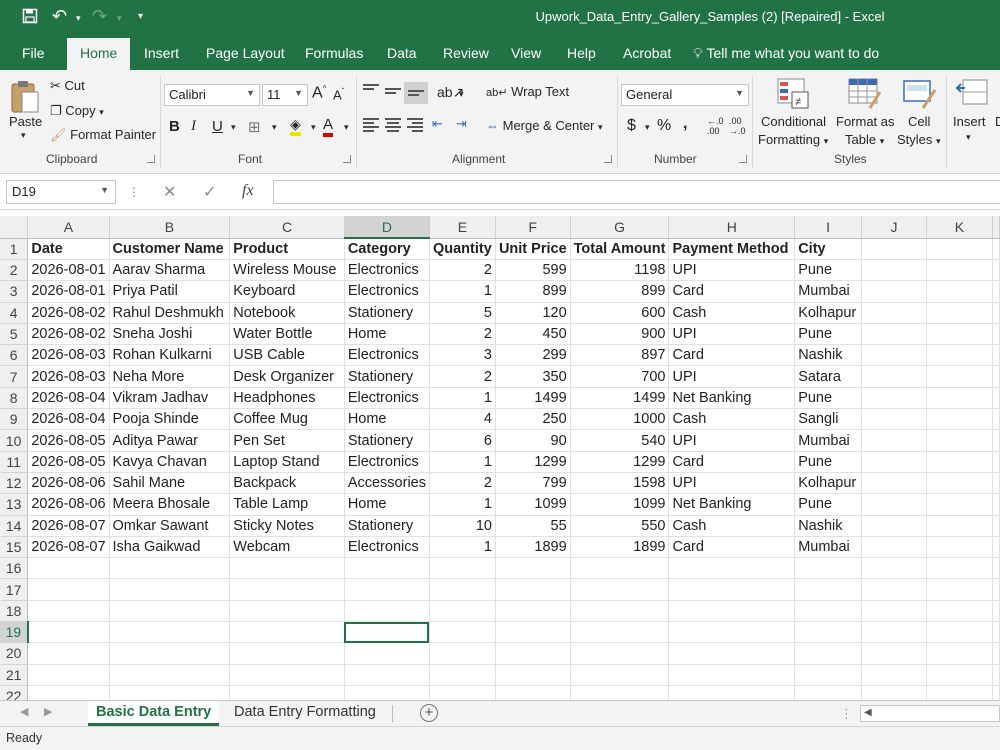 Image resolution: width=1000 pixels, height=750 pixels. I want to click on tab-review: Review, so click(466, 53).